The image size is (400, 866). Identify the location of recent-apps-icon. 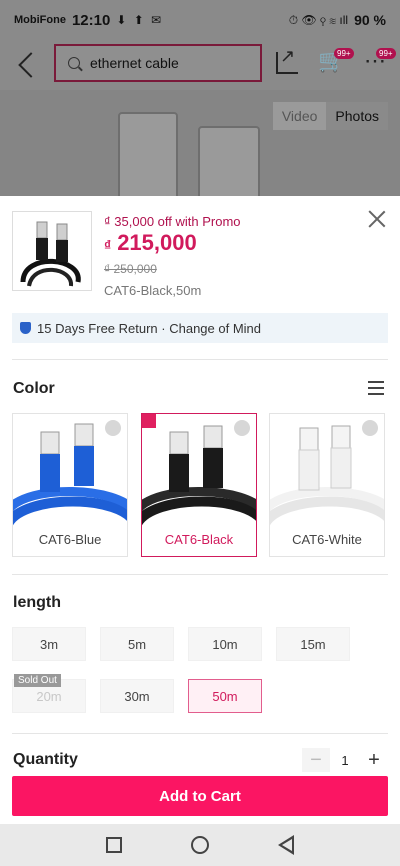
(114, 845).